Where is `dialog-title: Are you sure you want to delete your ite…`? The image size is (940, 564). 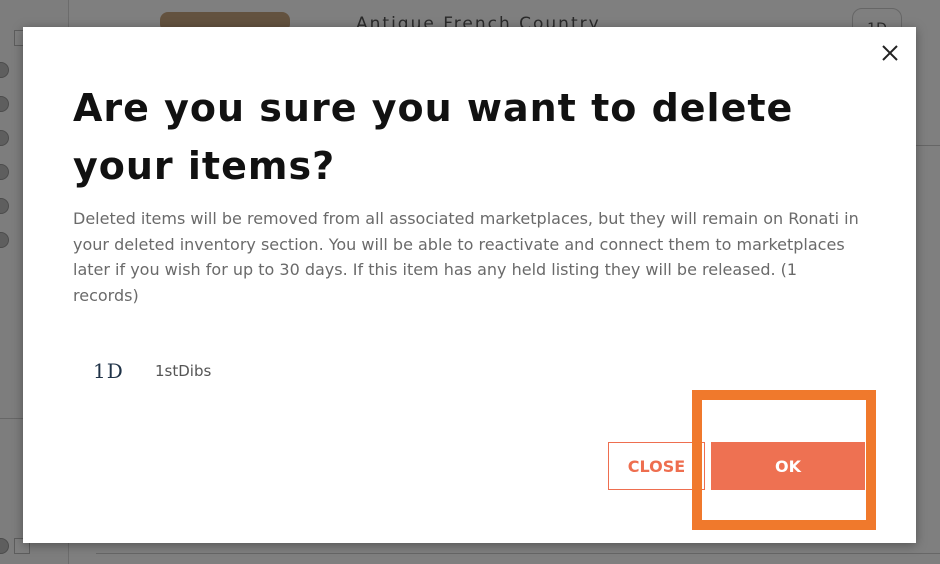
dialog-title: Are you sure you want to delete your ite… is located at coordinates (433, 137).